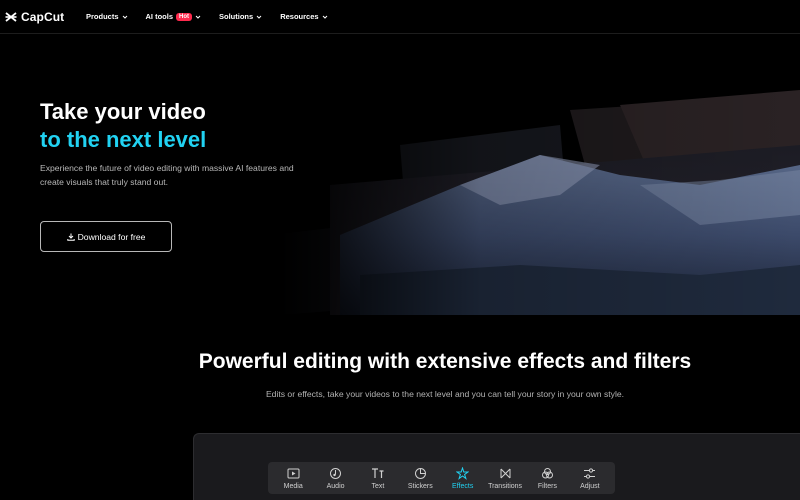 This screenshot has width=800, height=500. Describe the element at coordinates (505, 486) in the screenshot. I see `tab-transitions-label: Transitions` at that location.